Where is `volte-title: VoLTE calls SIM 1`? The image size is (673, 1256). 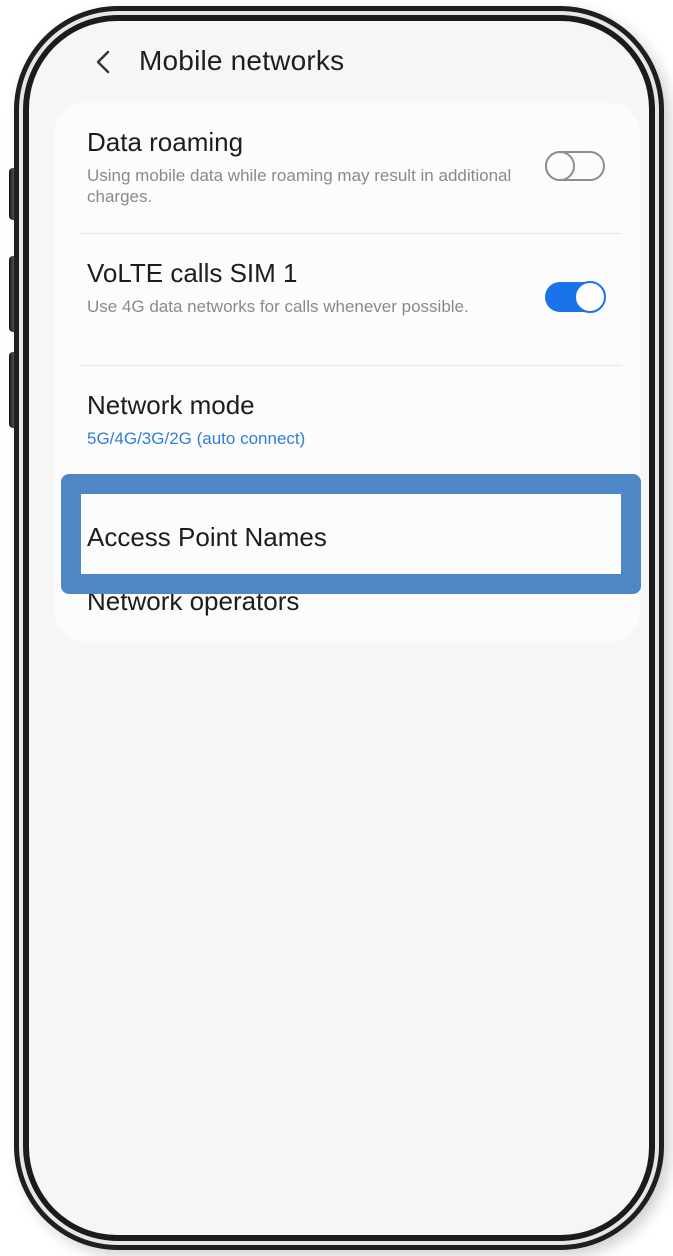
volte-title: VoLTE calls SIM 1 is located at coordinates (192, 273).